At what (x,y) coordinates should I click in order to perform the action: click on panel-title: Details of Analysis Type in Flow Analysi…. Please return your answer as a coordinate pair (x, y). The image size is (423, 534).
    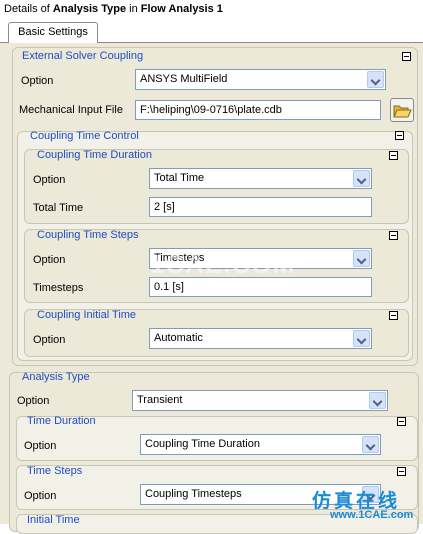
    Looking at the image, I should click on (113, 9).